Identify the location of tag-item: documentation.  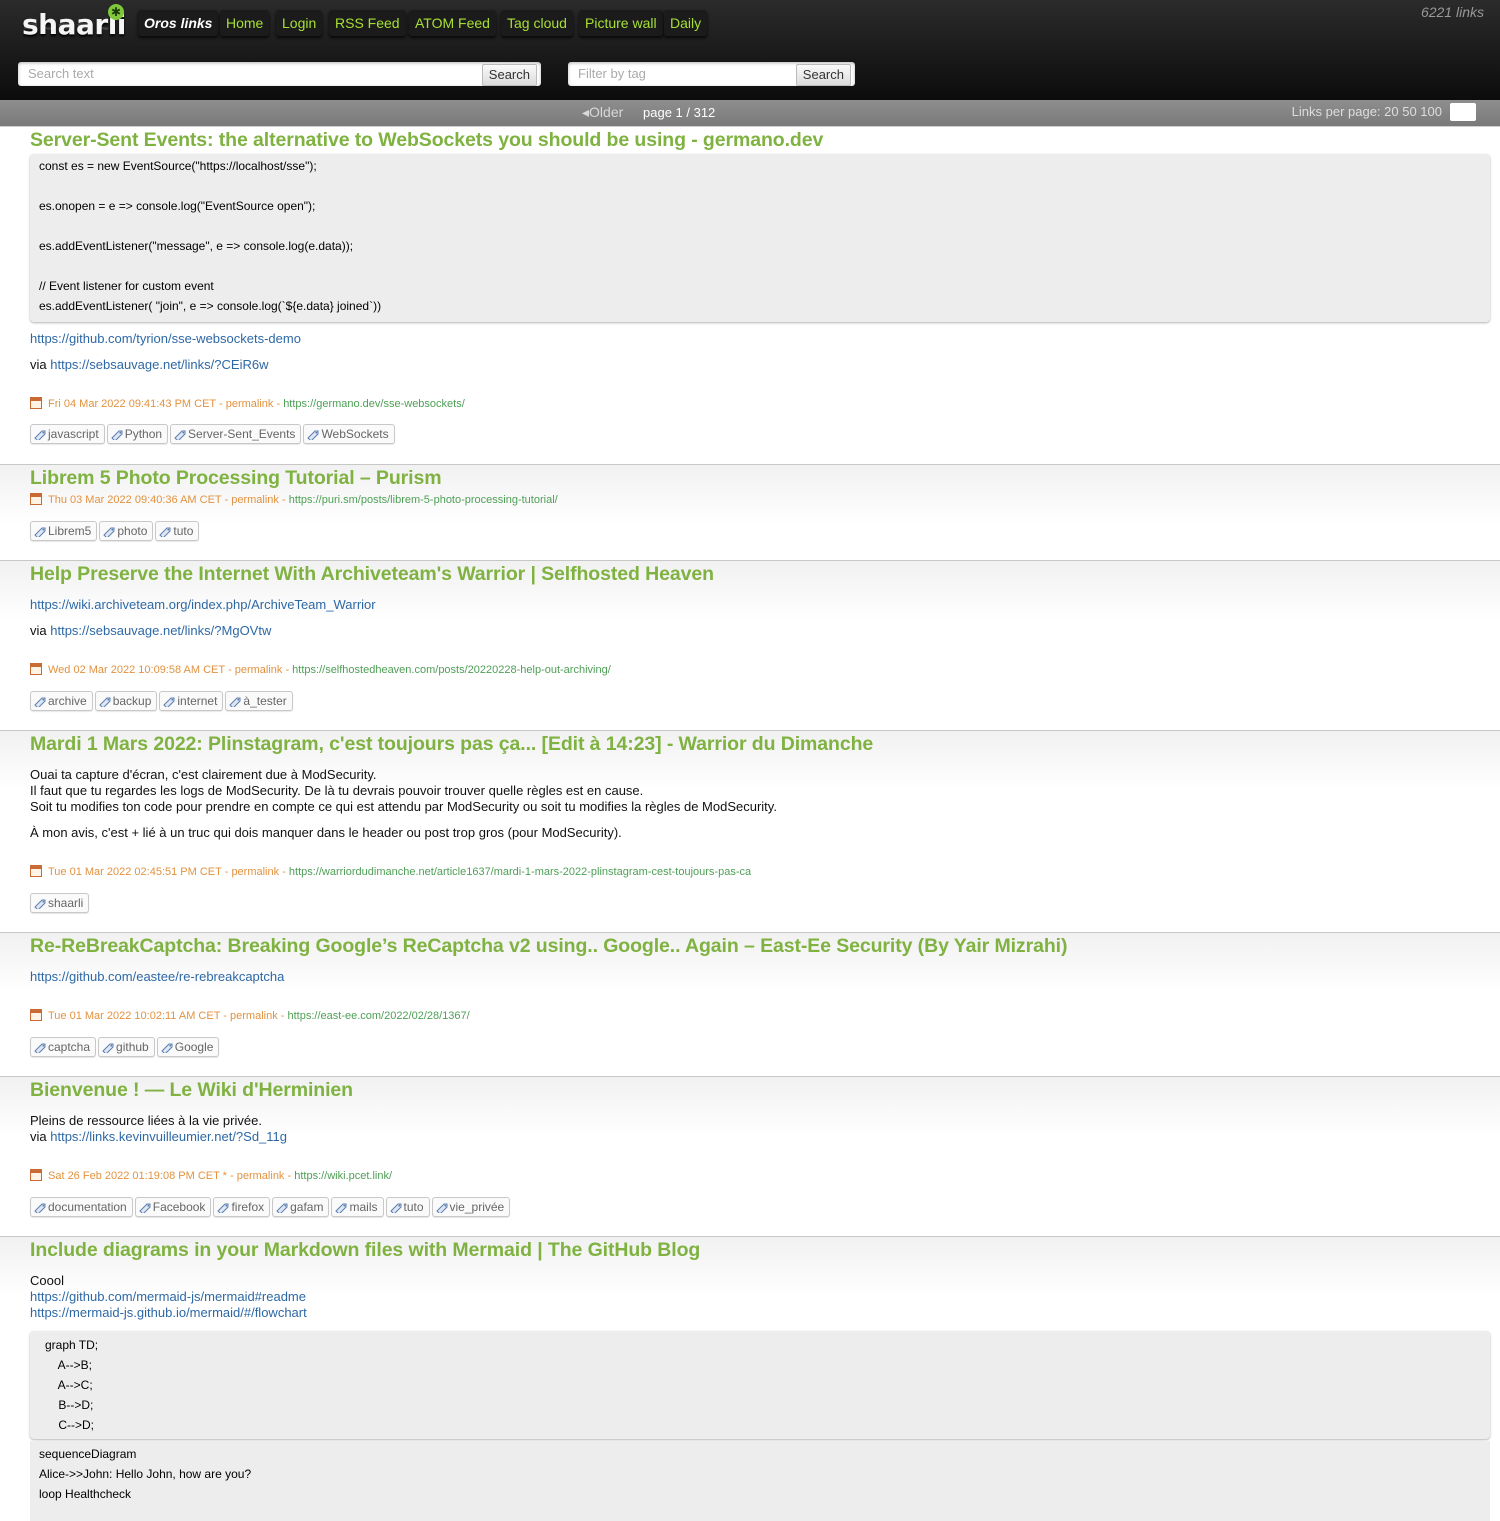
(81, 1207).